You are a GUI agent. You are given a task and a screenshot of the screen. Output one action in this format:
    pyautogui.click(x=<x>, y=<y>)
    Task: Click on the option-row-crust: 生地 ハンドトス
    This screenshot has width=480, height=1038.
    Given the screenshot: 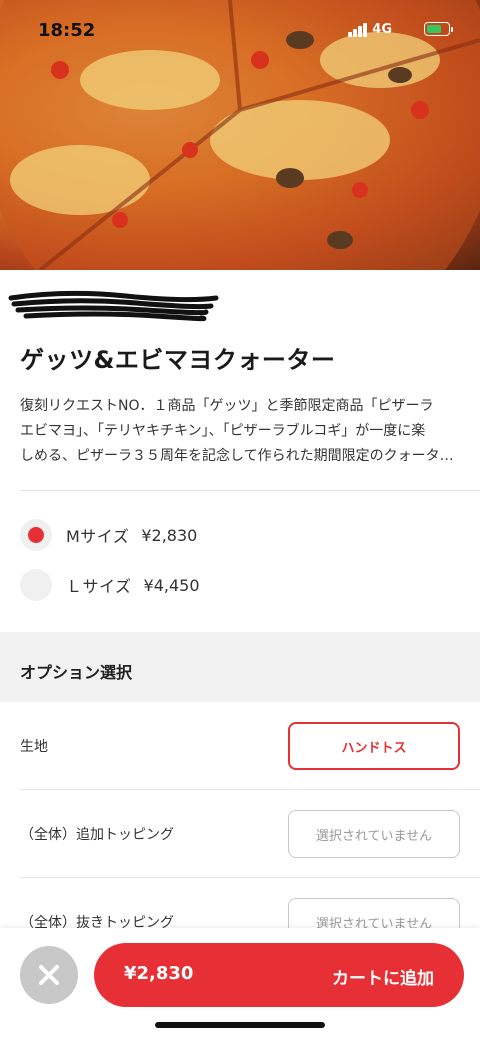 What is the action you would take?
    pyautogui.click(x=240, y=746)
    